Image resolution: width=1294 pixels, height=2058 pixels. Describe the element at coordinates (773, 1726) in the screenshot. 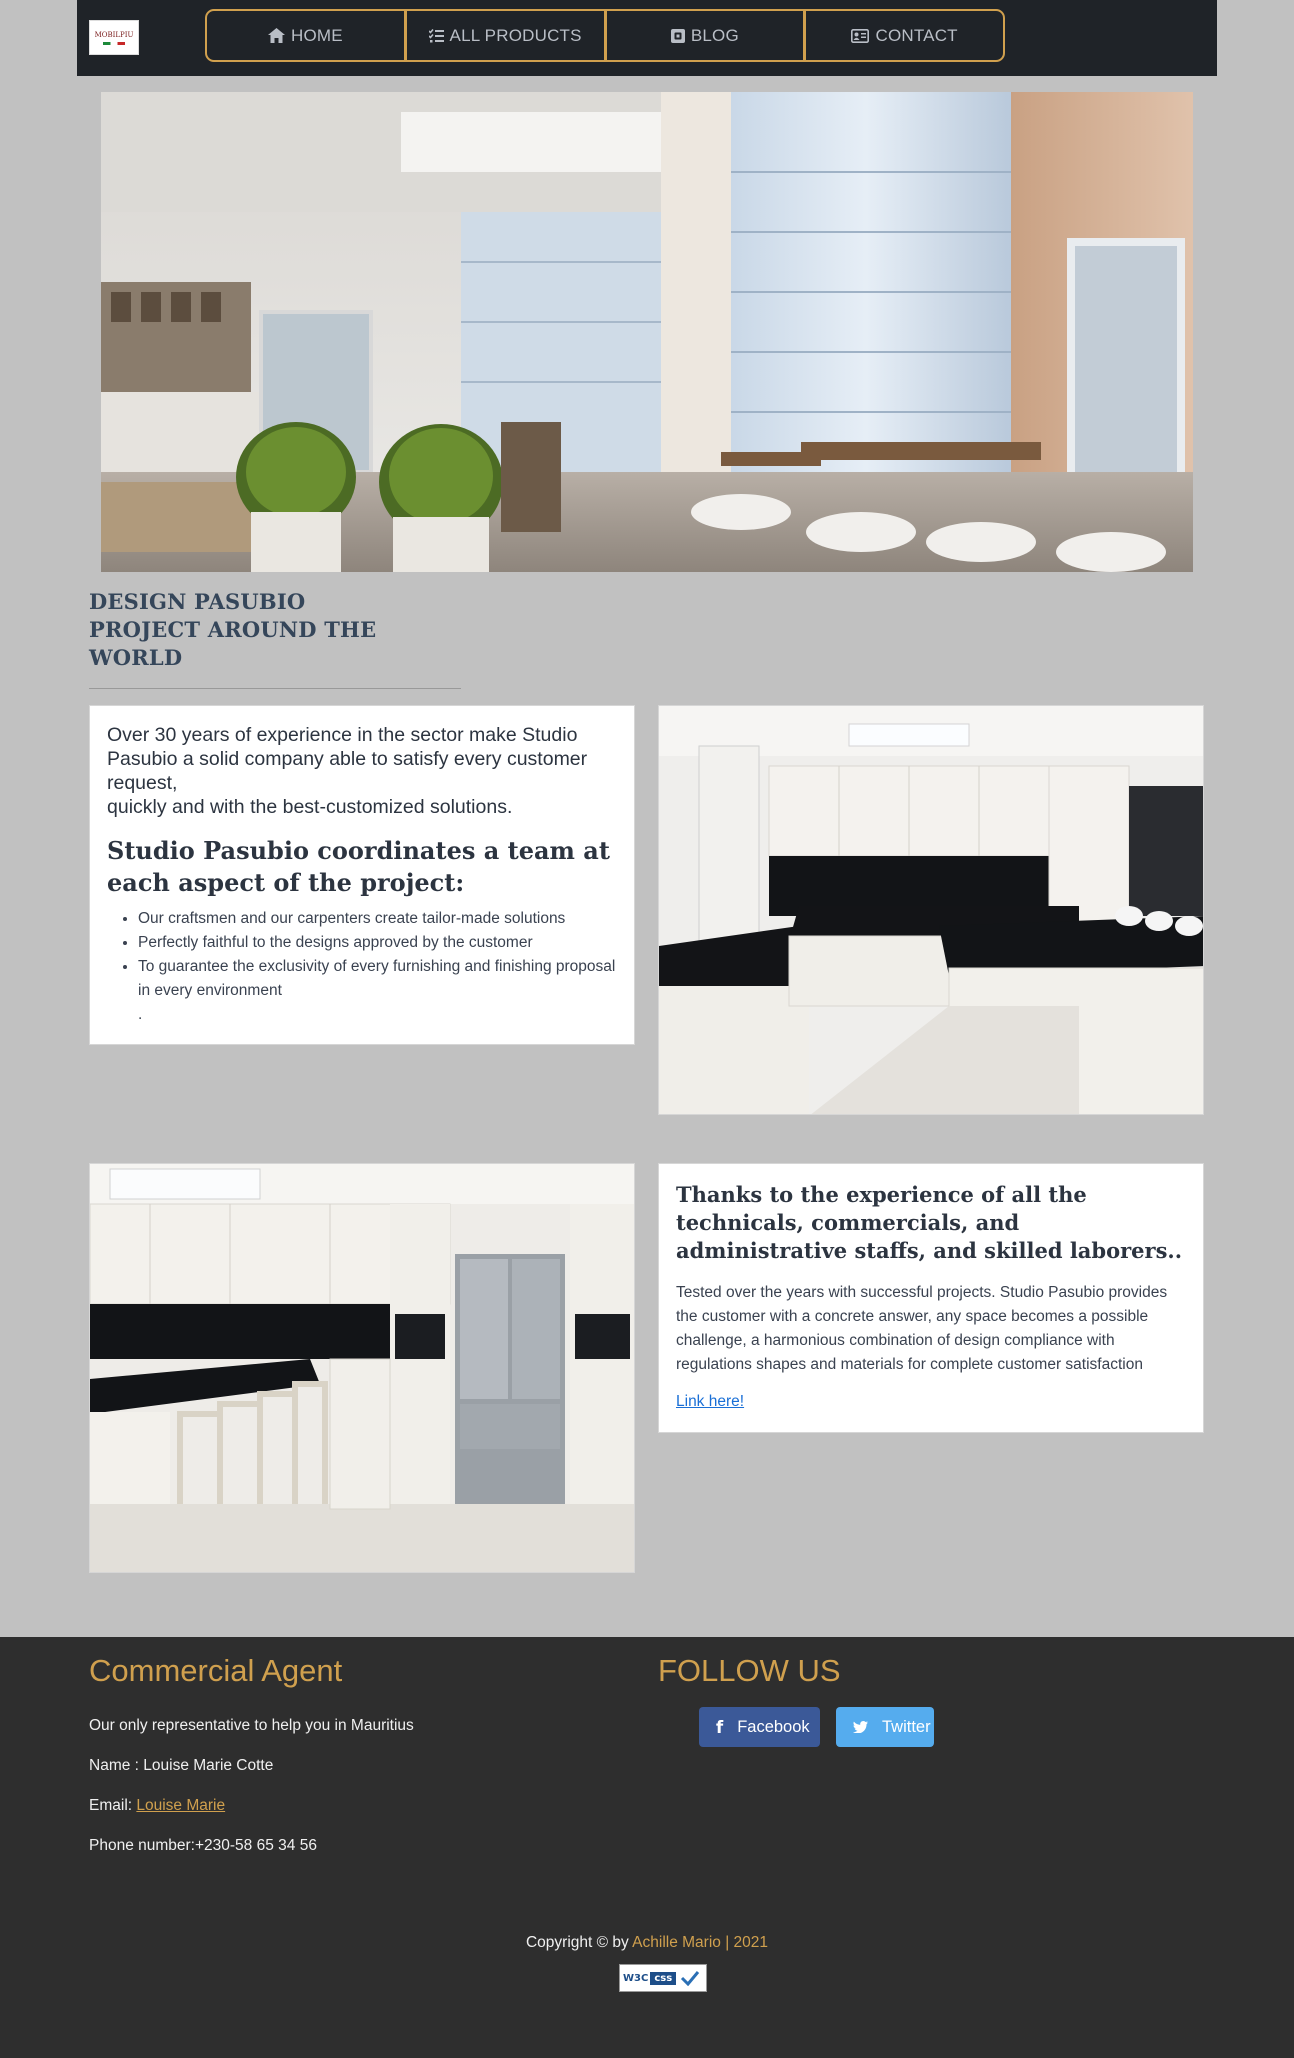

I see `facebook-label: Facebook` at that location.